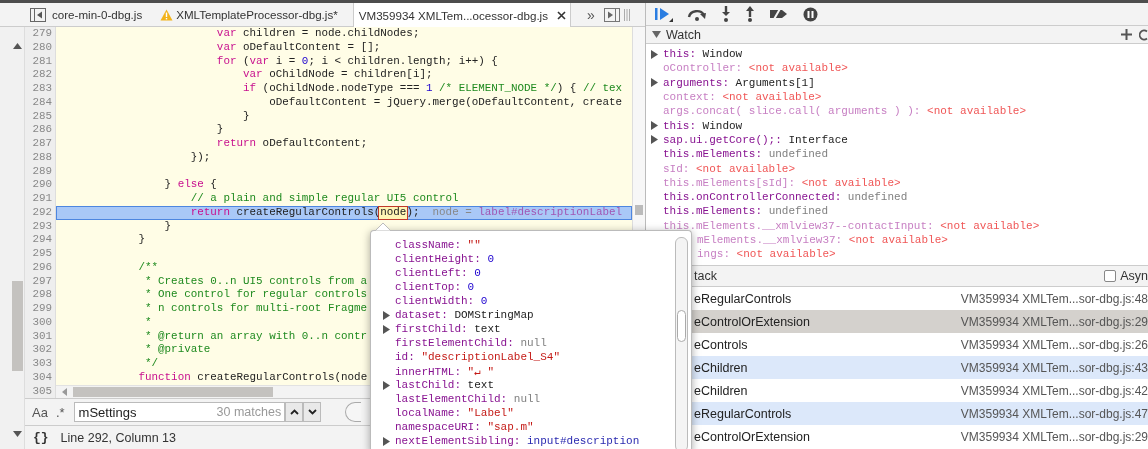  Describe the element at coordinates (1054, 413) in the screenshot. I see `frame-location: VM359934 XMLTem...sor-dbg.js:47` at that location.